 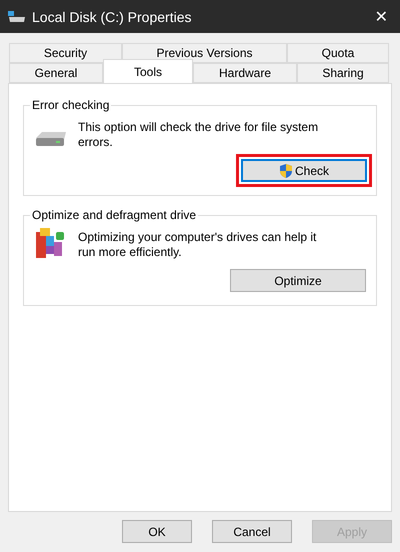 What do you see at coordinates (198, 245) in the screenshot?
I see `description-text: Optimizing your computer's drives can help it run more efficiently.` at bounding box center [198, 245].